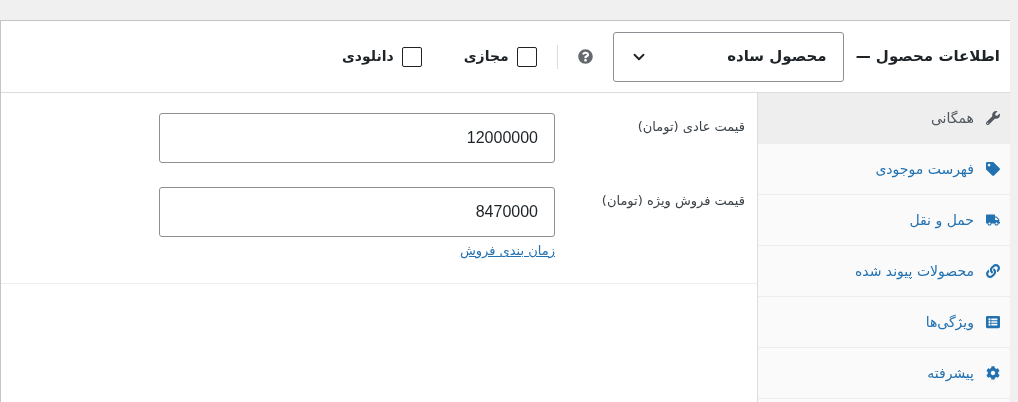 The image size is (1018, 402). What do you see at coordinates (500, 56) in the screenshot?
I see `checkbox-option: مجازی` at bounding box center [500, 56].